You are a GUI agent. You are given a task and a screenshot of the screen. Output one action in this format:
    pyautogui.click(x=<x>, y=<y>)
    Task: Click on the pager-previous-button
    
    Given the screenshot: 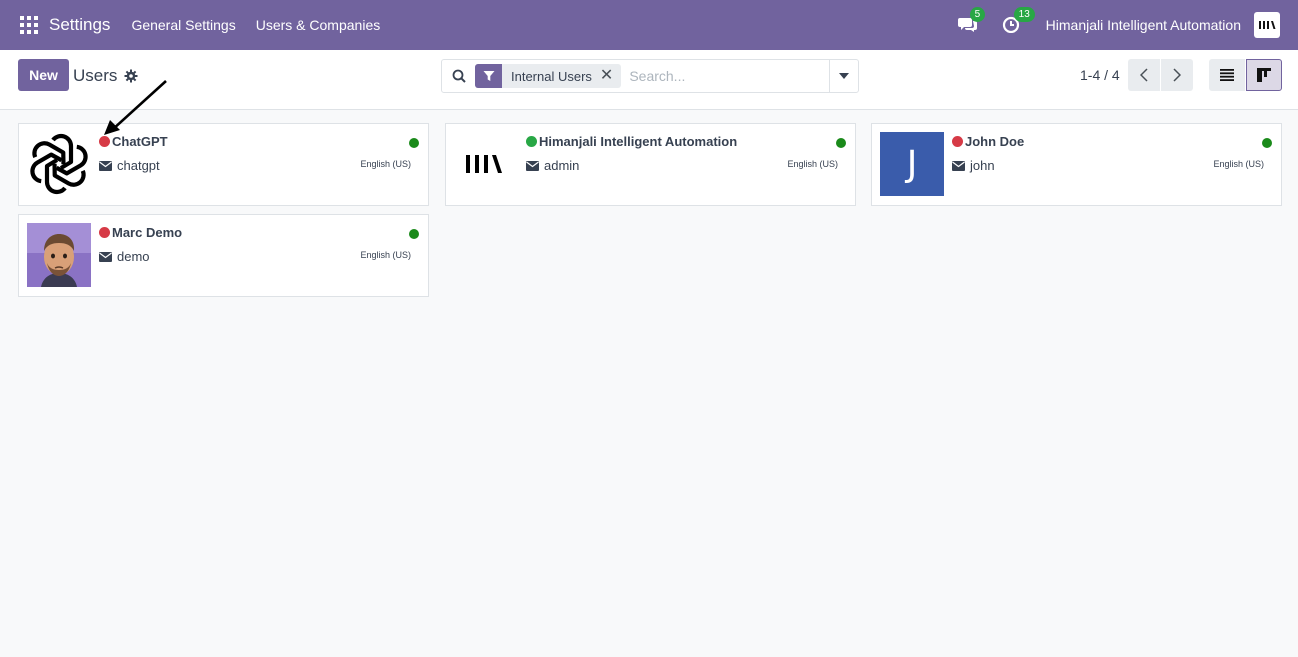 What is the action you would take?
    pyautogui.click(x=1144, y=75)
    